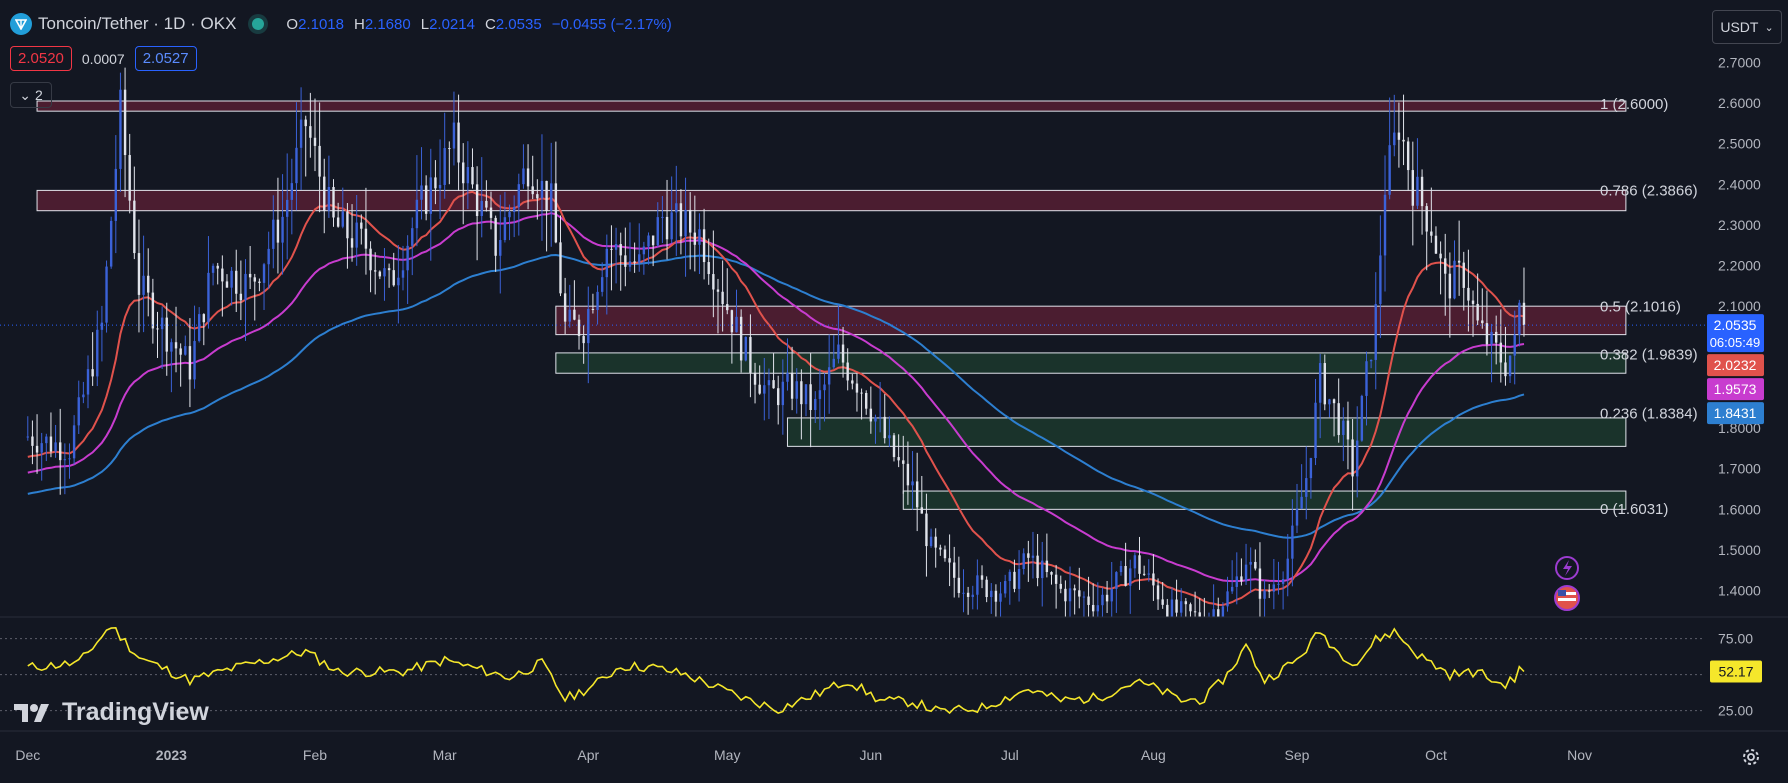 This screenshot has height=783, width=1788. What do you see at coordinates (165, 58) in the screenshot?
I see `buy-button: 2.0527` at bounding box center [165, 58].